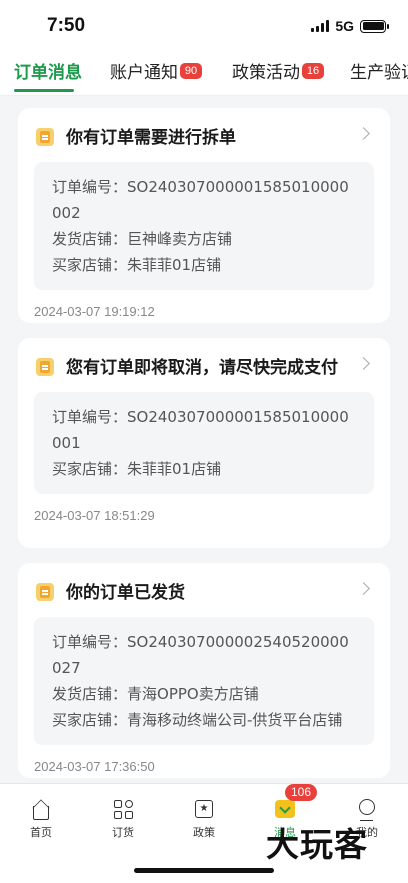 Image resolution: width=408 pixels, height=883 pixels. Describe the element at coordinates (123, 832) in the screenshot. I see `nav-label: 订货` at that location.